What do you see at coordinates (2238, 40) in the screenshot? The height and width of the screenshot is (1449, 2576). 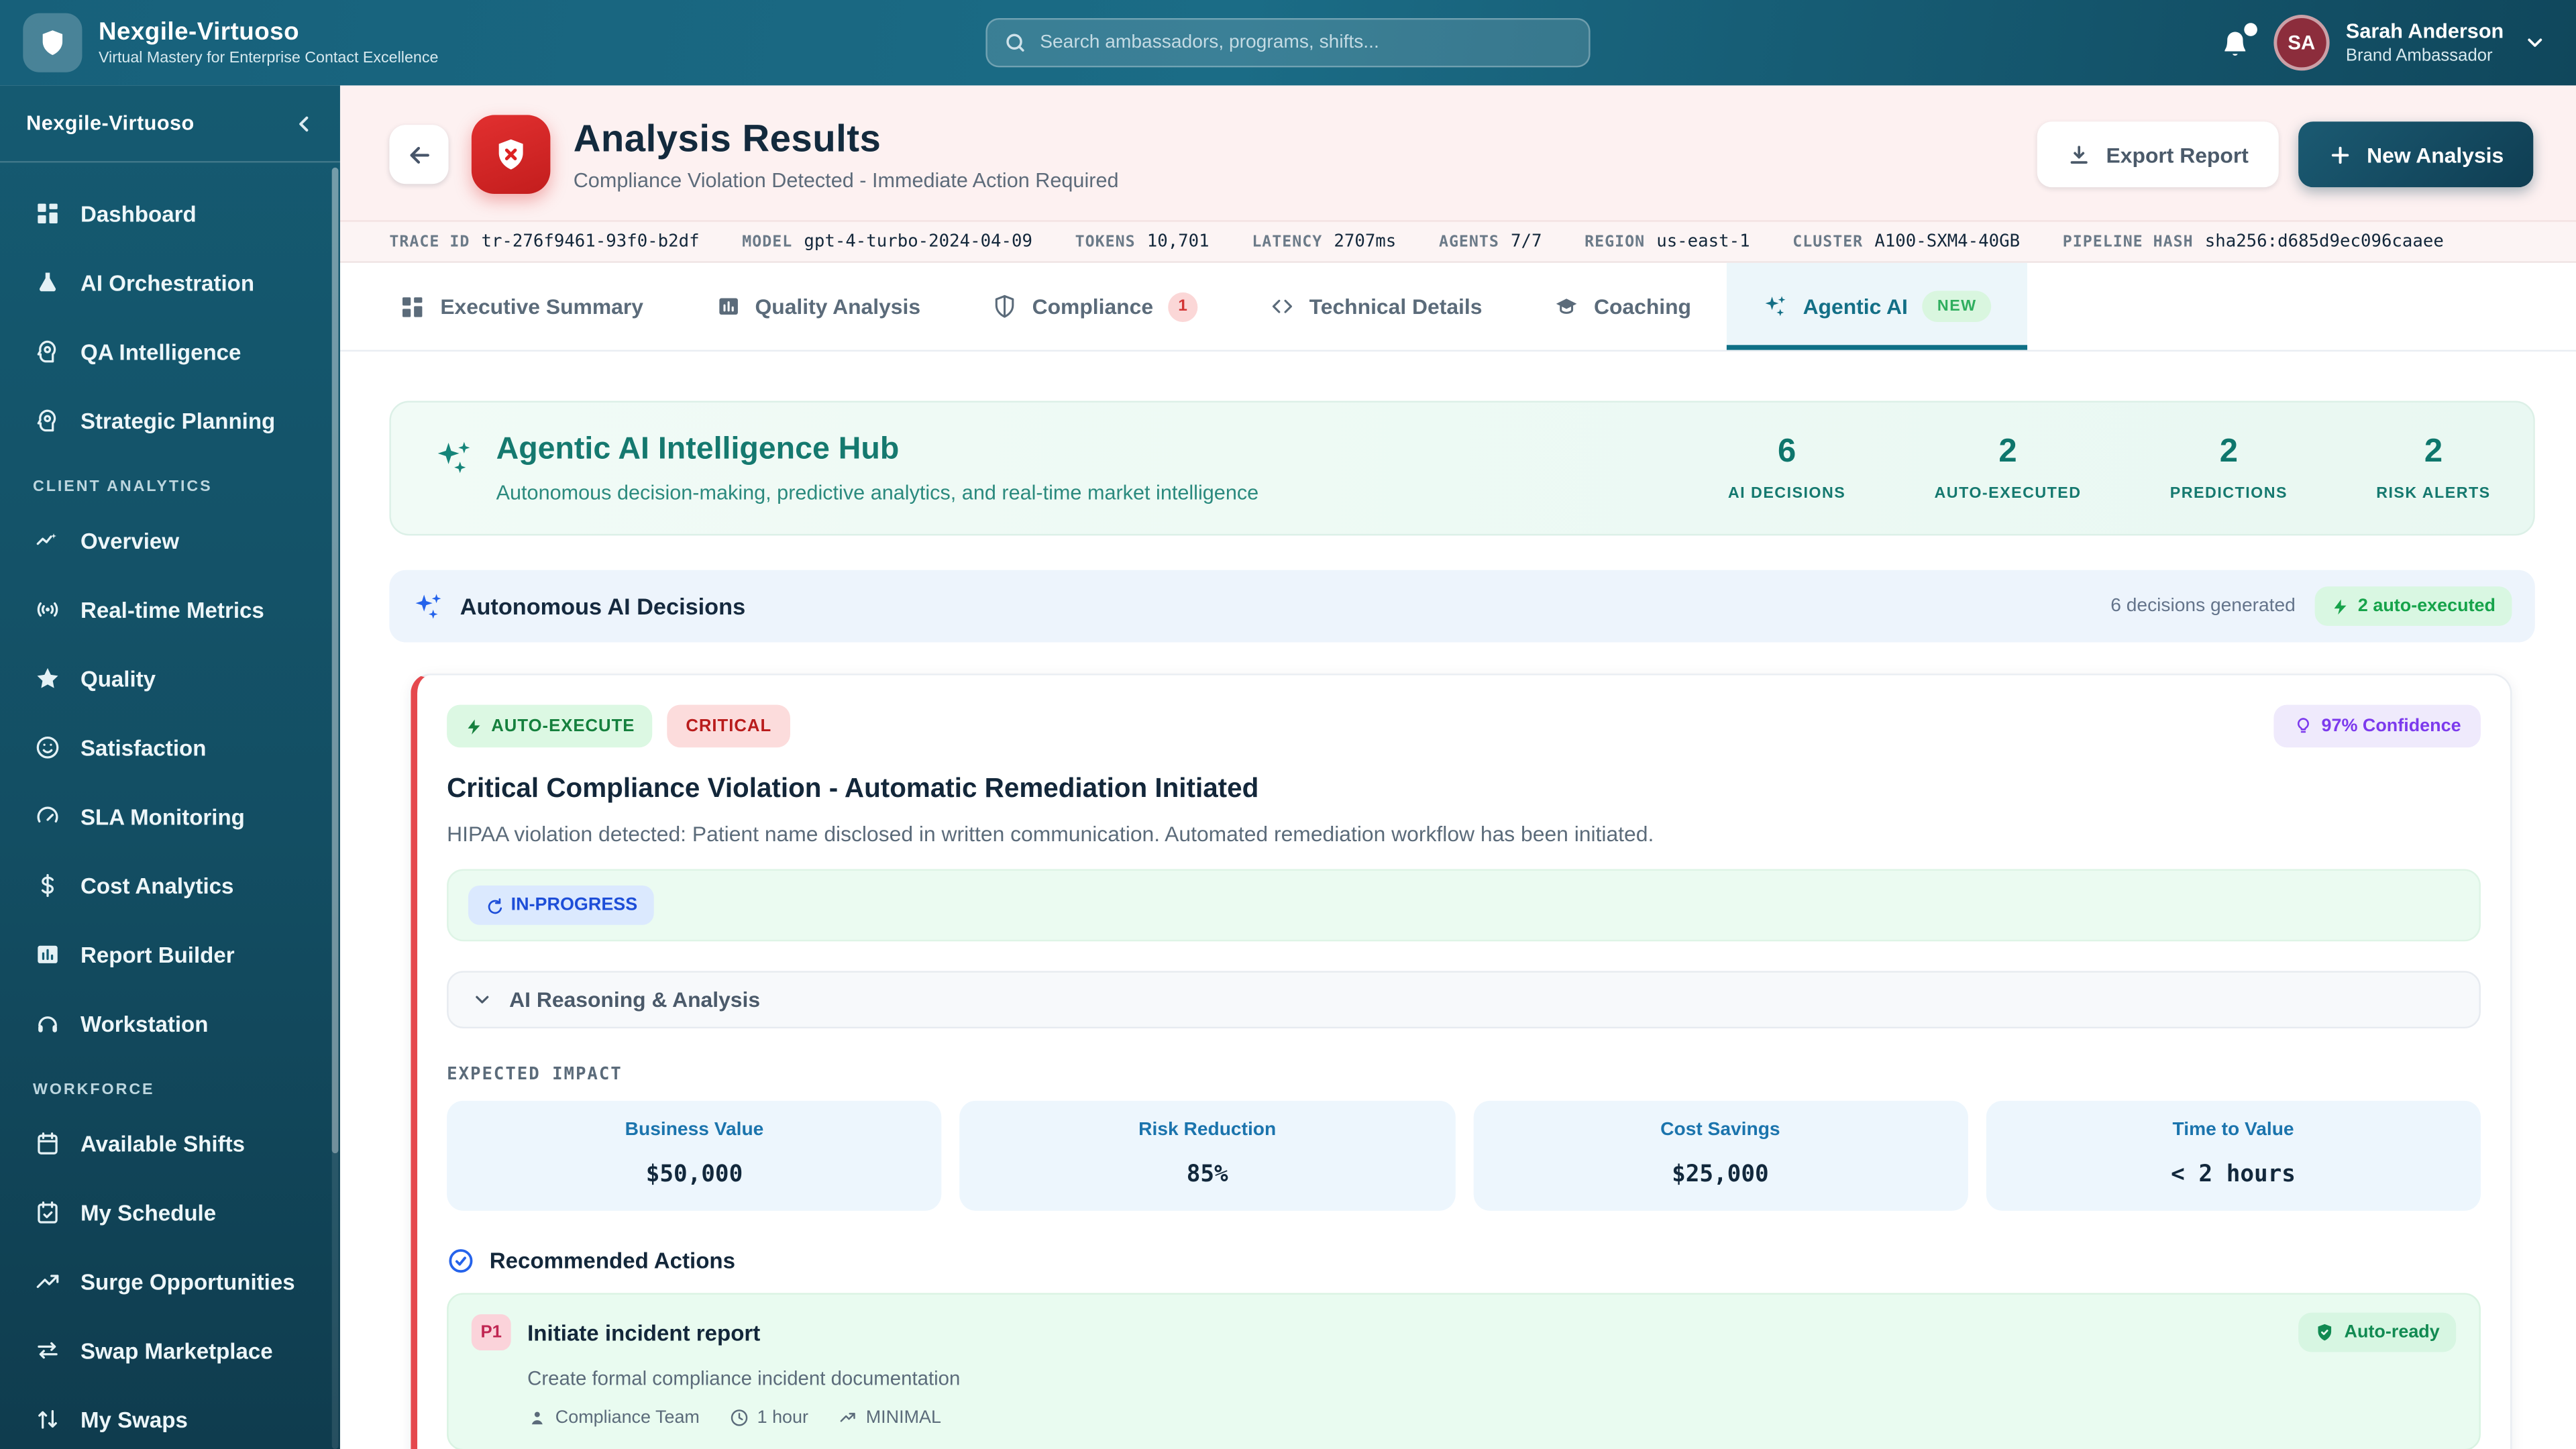 I see `notifications-button` at bounding box center [2238, 40].